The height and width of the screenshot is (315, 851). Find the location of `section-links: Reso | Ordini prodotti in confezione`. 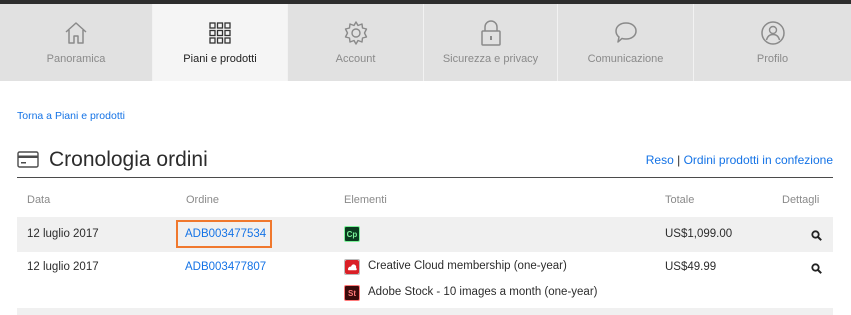

section-links: Reso | Ordini prodotti in confezione is located at coordinates (739, 160).